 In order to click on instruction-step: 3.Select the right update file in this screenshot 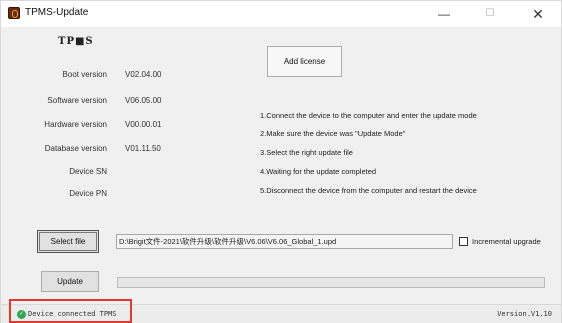, I will do `click(306, 152)`.